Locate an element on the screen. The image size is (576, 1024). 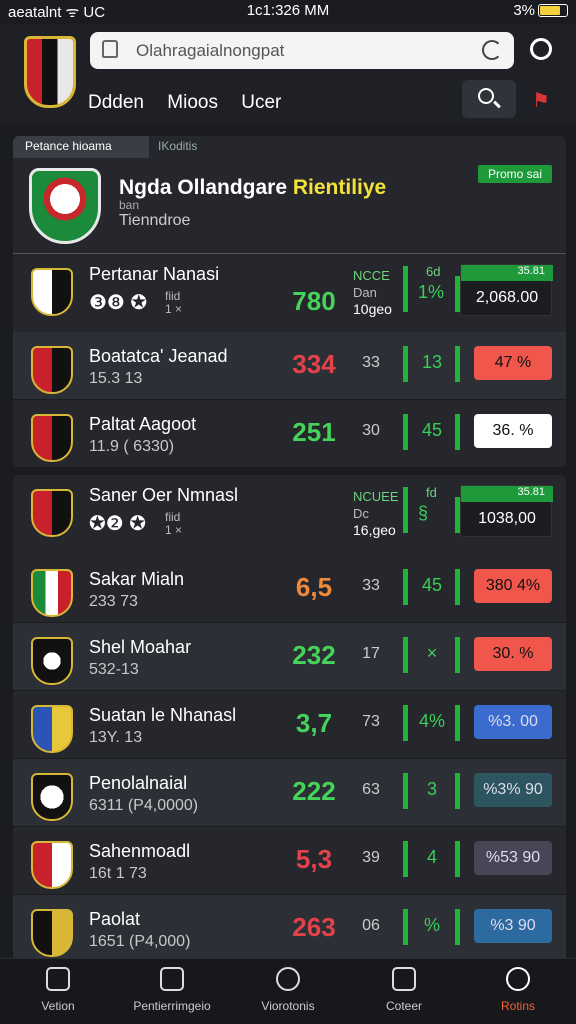
score-value: 251 is located at coordinates (314, 432).